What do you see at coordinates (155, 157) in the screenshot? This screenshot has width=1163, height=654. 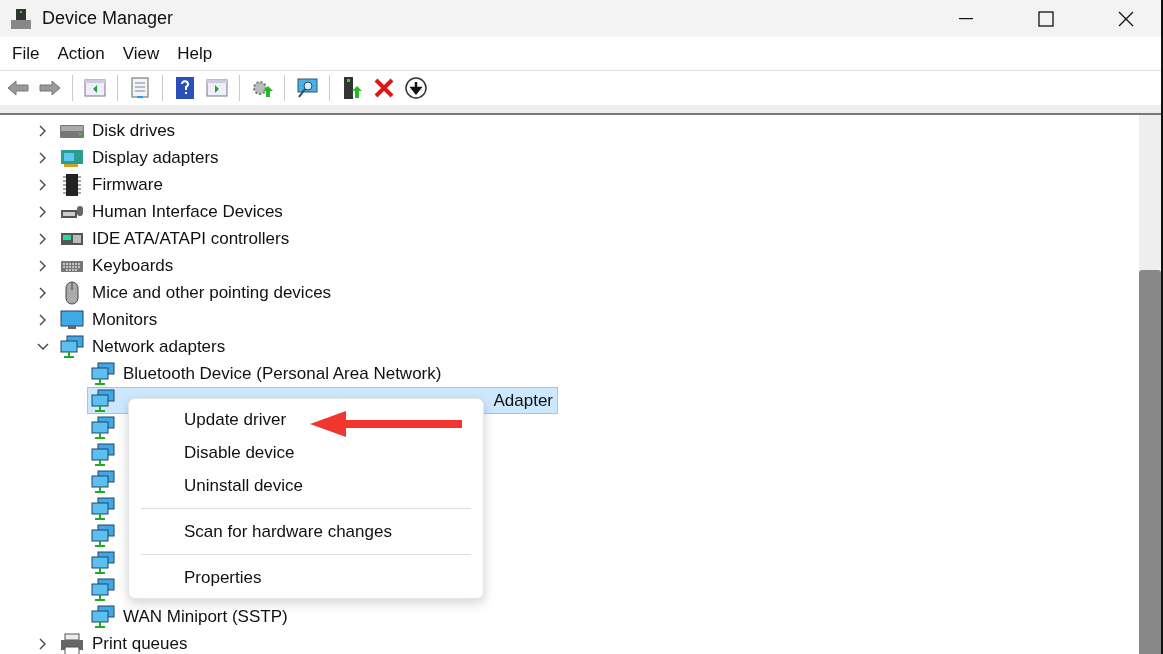 I see `tree-item: Display adapters` at bounding box center [155, 157].